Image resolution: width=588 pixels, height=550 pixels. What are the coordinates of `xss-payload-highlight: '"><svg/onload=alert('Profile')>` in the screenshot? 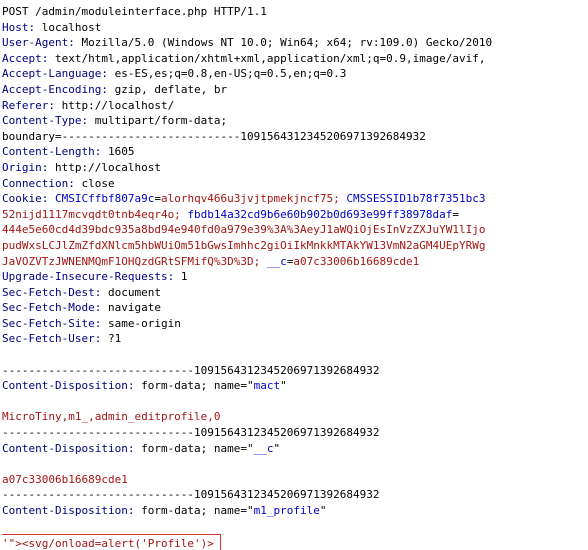 It's located at (111, 542).